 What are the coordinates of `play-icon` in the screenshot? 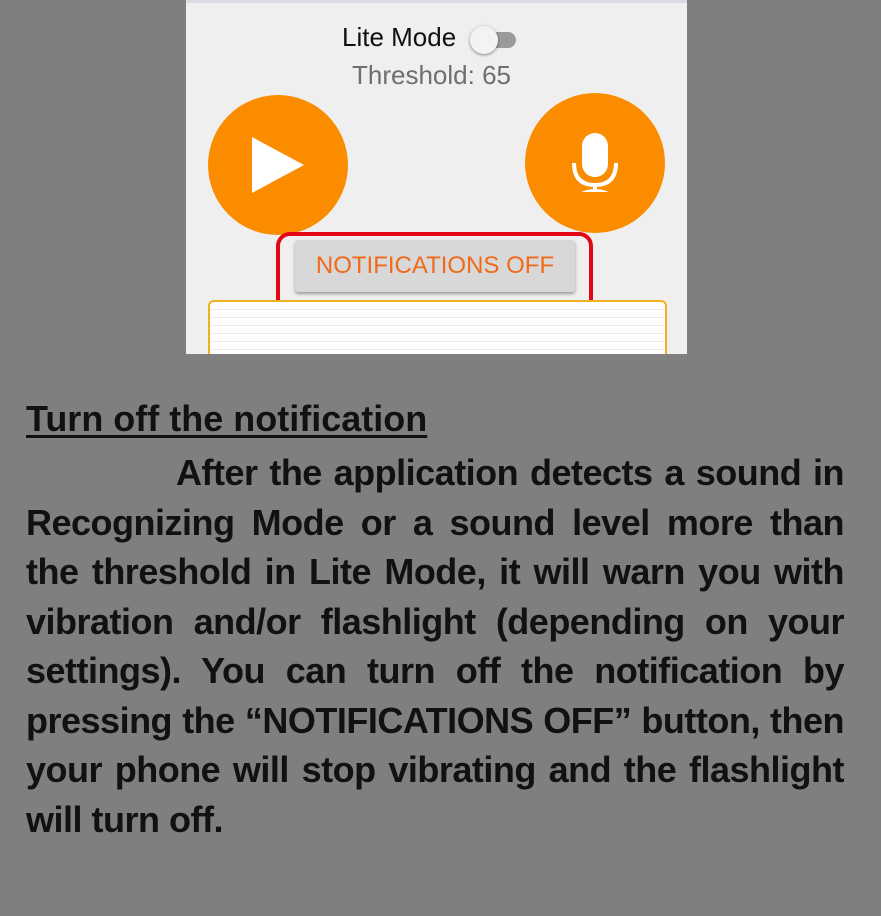 It's located at (278, 165).